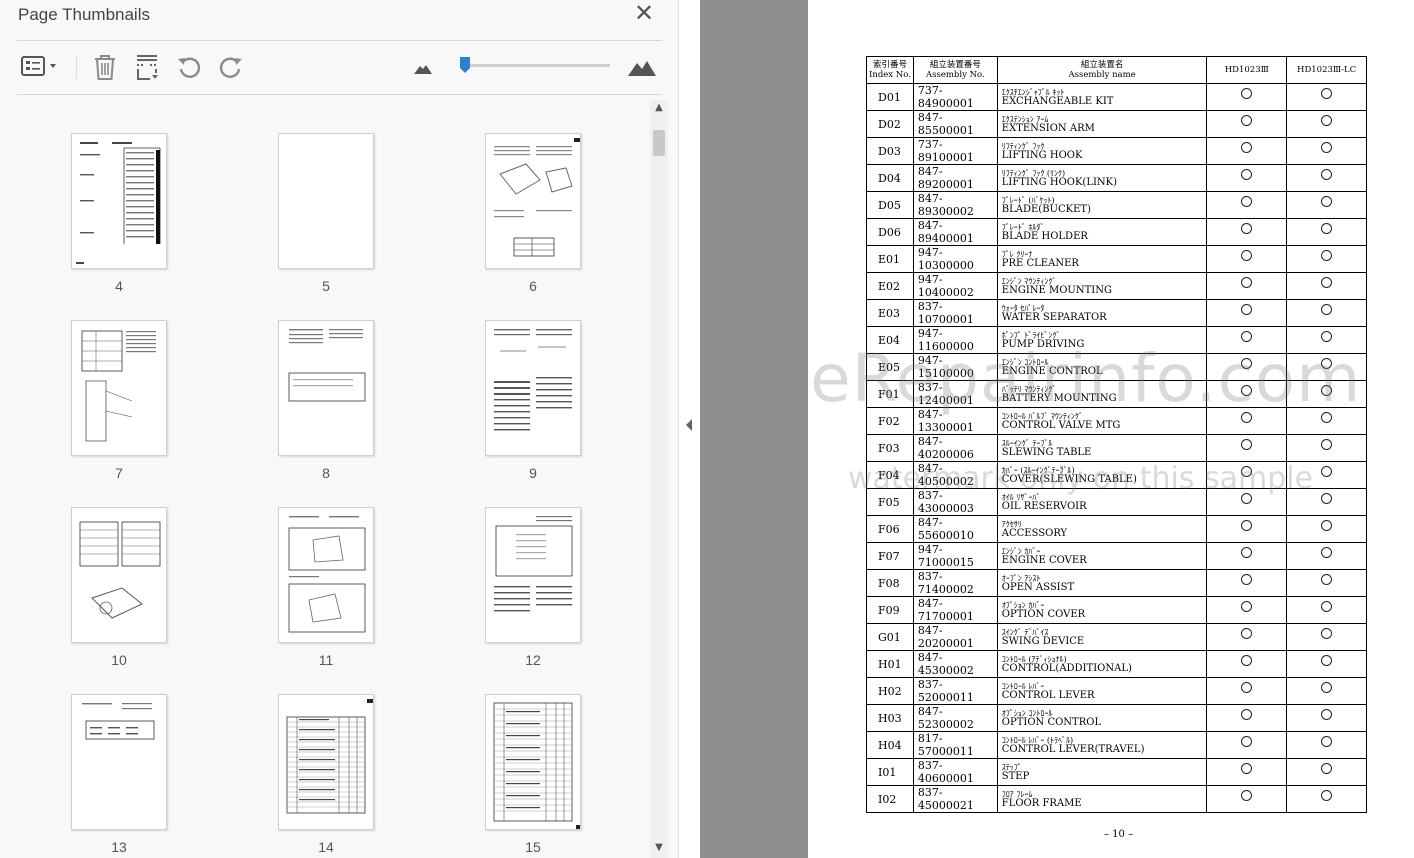 The height and width of the screenshot is (858, 1414). I want to click on zoom-in-button, so click(642, 67).